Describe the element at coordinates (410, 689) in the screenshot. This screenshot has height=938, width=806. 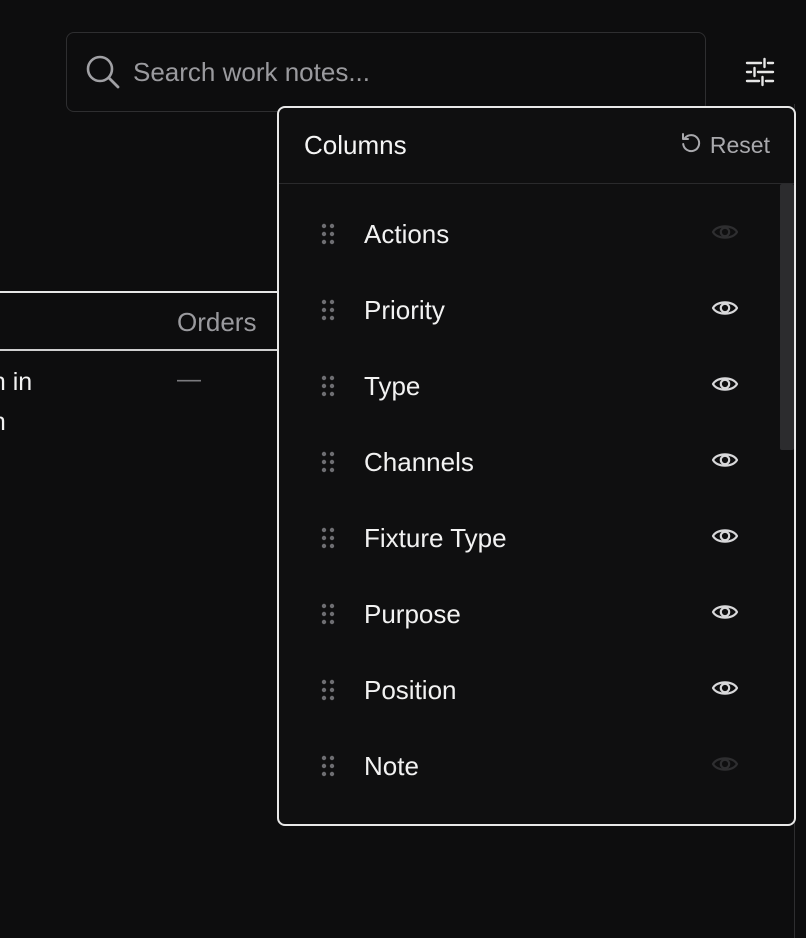
I see `column-item-label: Position` at that location.